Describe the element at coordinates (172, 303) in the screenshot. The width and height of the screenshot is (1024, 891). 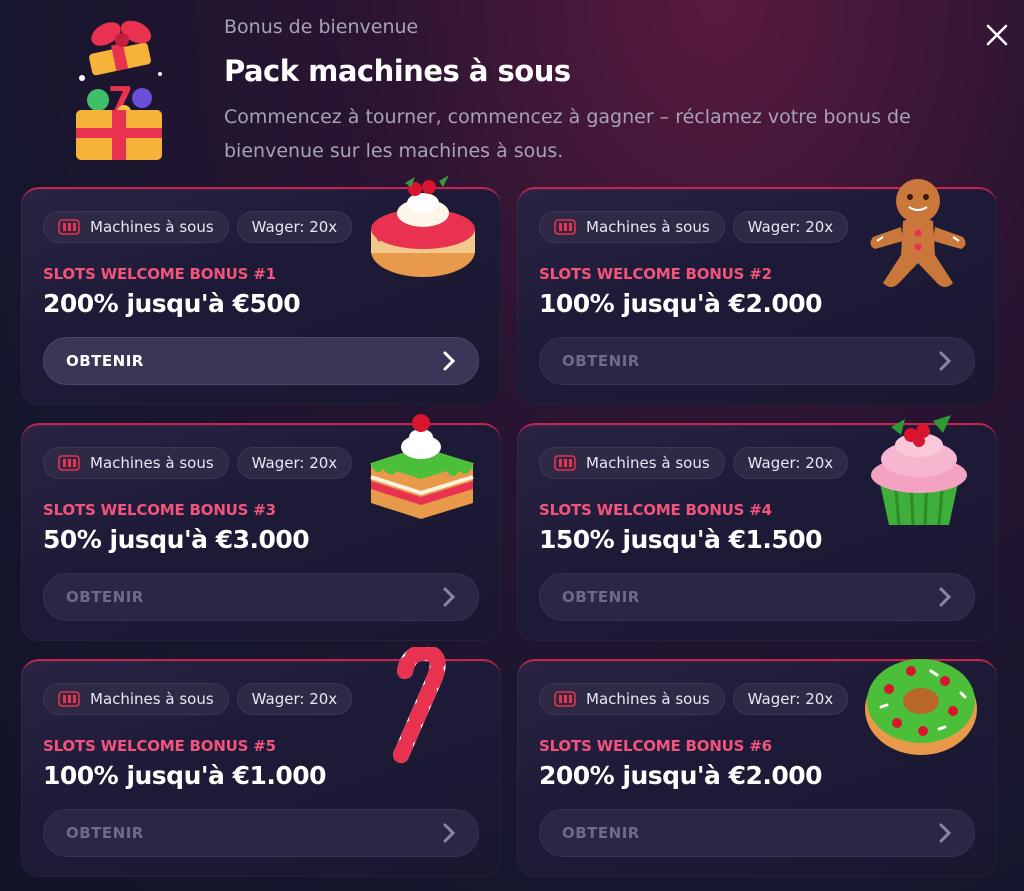
I see `bonus-amount: 200% jusqu'à €500` at that location.